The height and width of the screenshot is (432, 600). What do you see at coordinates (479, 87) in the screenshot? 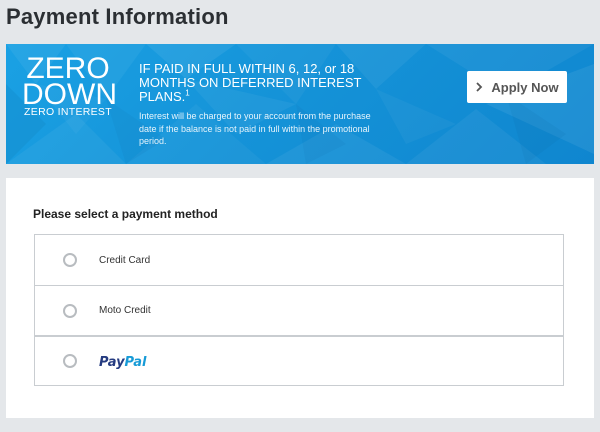
I see `chevron-right-icon` at bounding box center [479, 87].